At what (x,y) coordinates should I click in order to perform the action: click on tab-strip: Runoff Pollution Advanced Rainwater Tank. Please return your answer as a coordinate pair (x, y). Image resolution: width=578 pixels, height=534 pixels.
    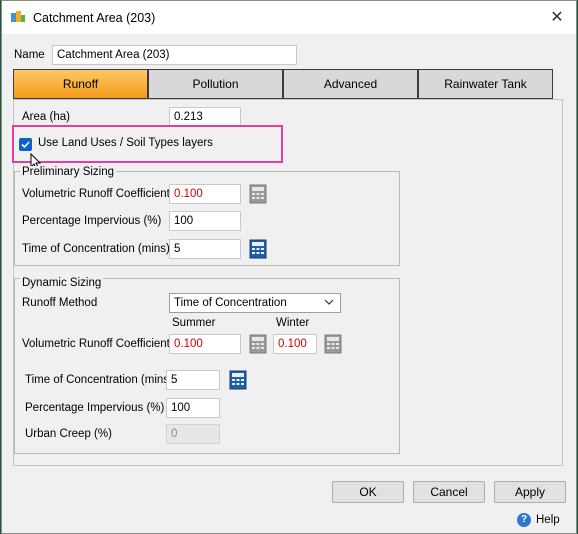
    Looking at the image, I should click on (283, 84).